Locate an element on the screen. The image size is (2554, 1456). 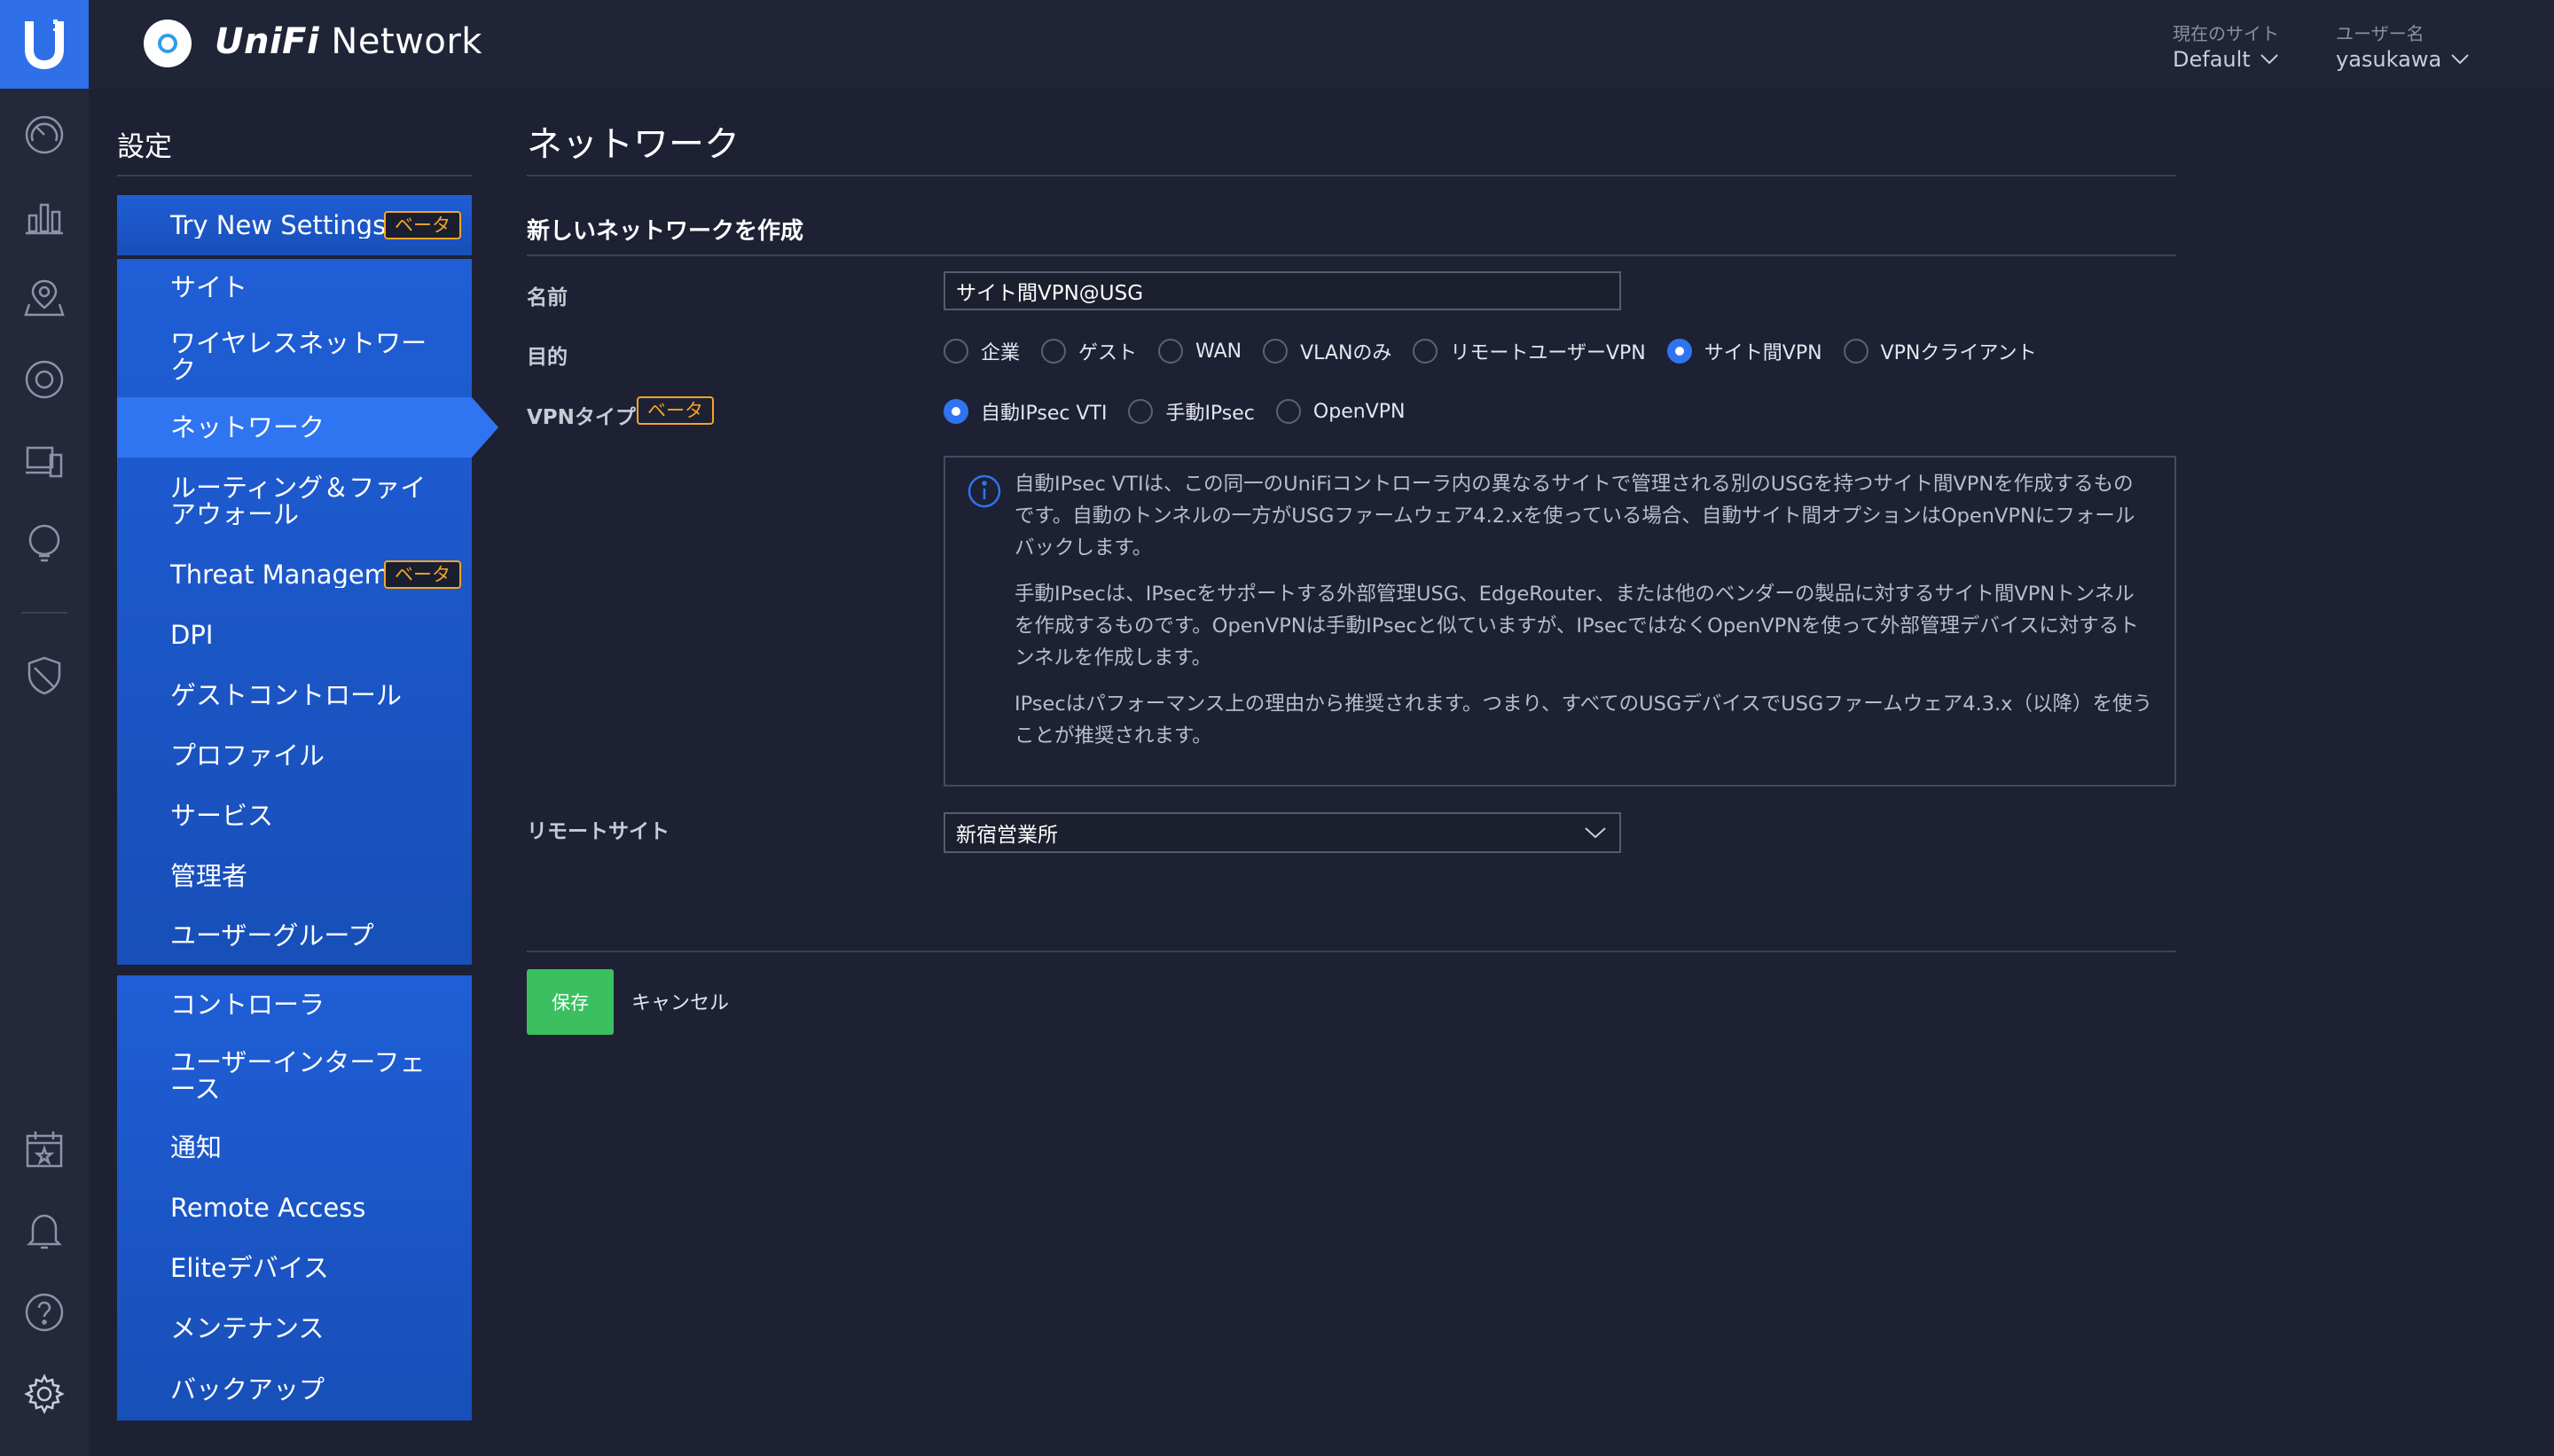
site-selector: 現在のサイト Default is located at coordinates (2226, 46).